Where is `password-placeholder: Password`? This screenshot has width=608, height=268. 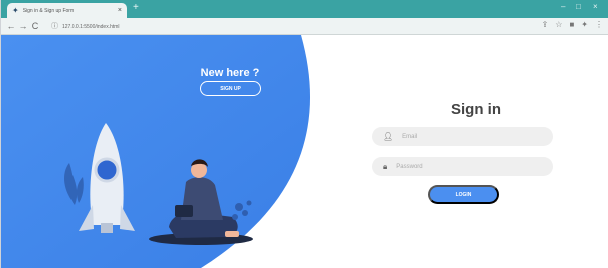 password-placeholder: Password is located at coordinates (409, 166).